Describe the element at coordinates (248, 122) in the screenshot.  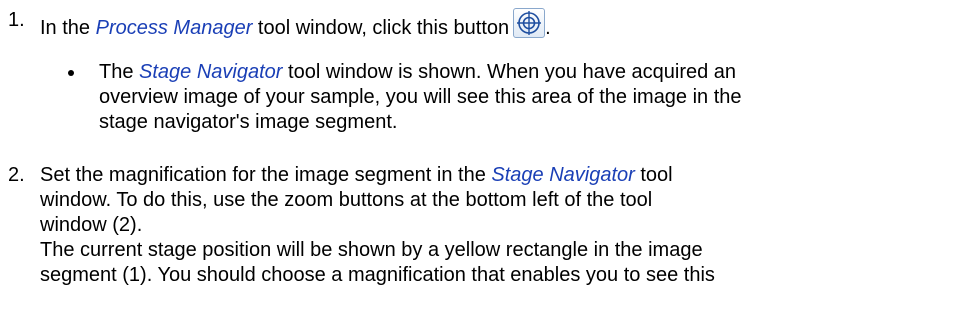
I see `bullet-1-line-3: stage navigator's image segment.` at that location.